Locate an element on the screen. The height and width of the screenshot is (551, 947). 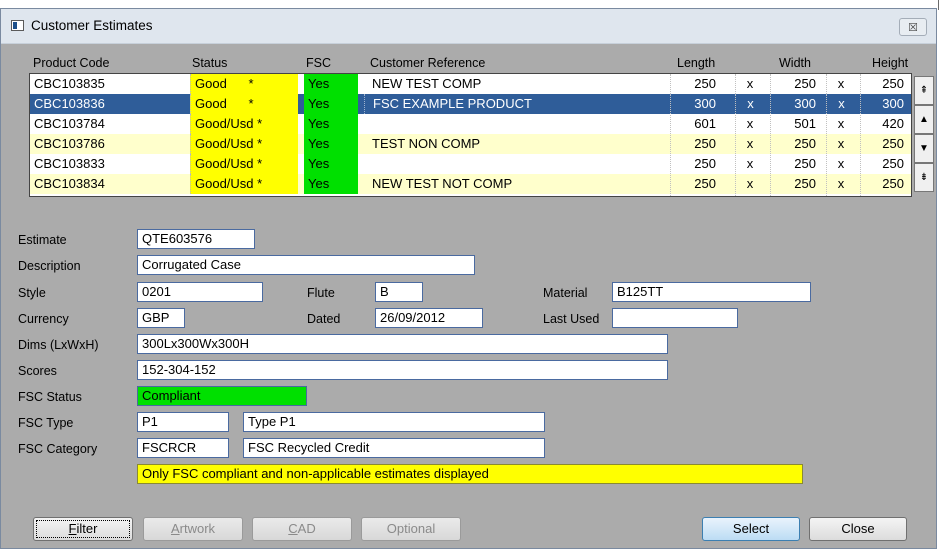
cell-product-code: CBC103836 is located at coordinates (69, 103).